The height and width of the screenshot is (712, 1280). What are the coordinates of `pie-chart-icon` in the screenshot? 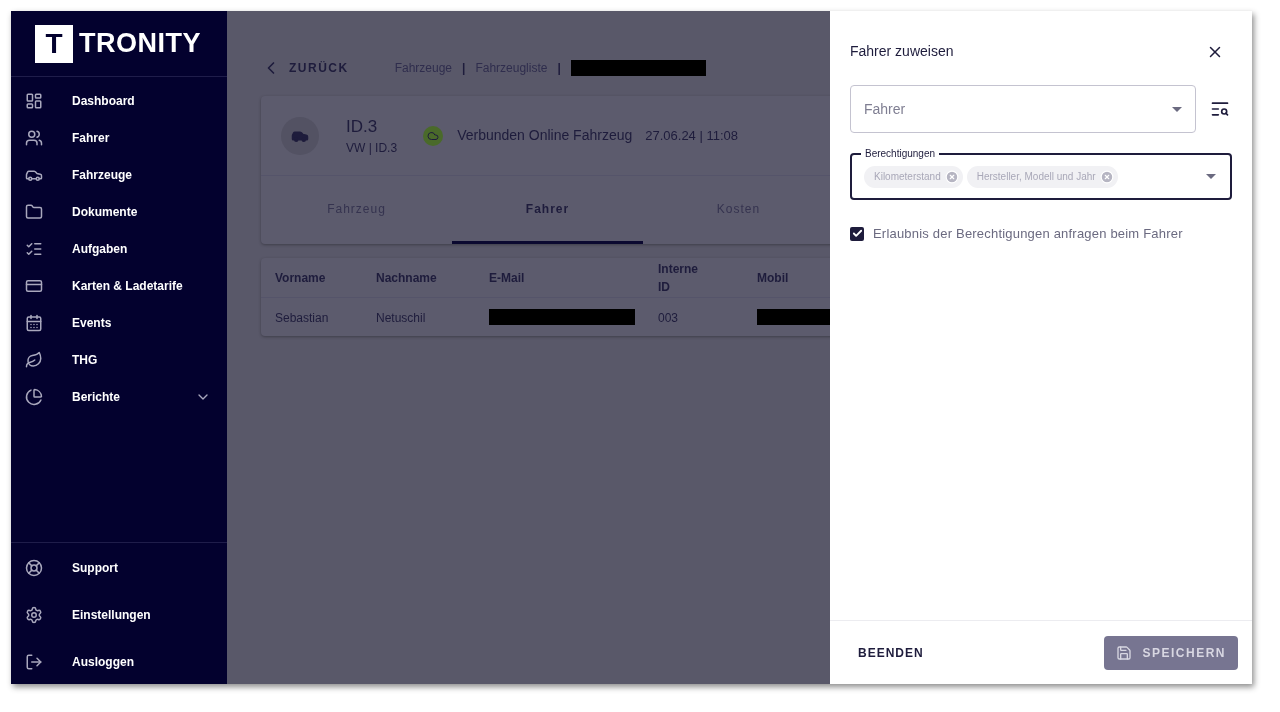 It's located at (34, 396).